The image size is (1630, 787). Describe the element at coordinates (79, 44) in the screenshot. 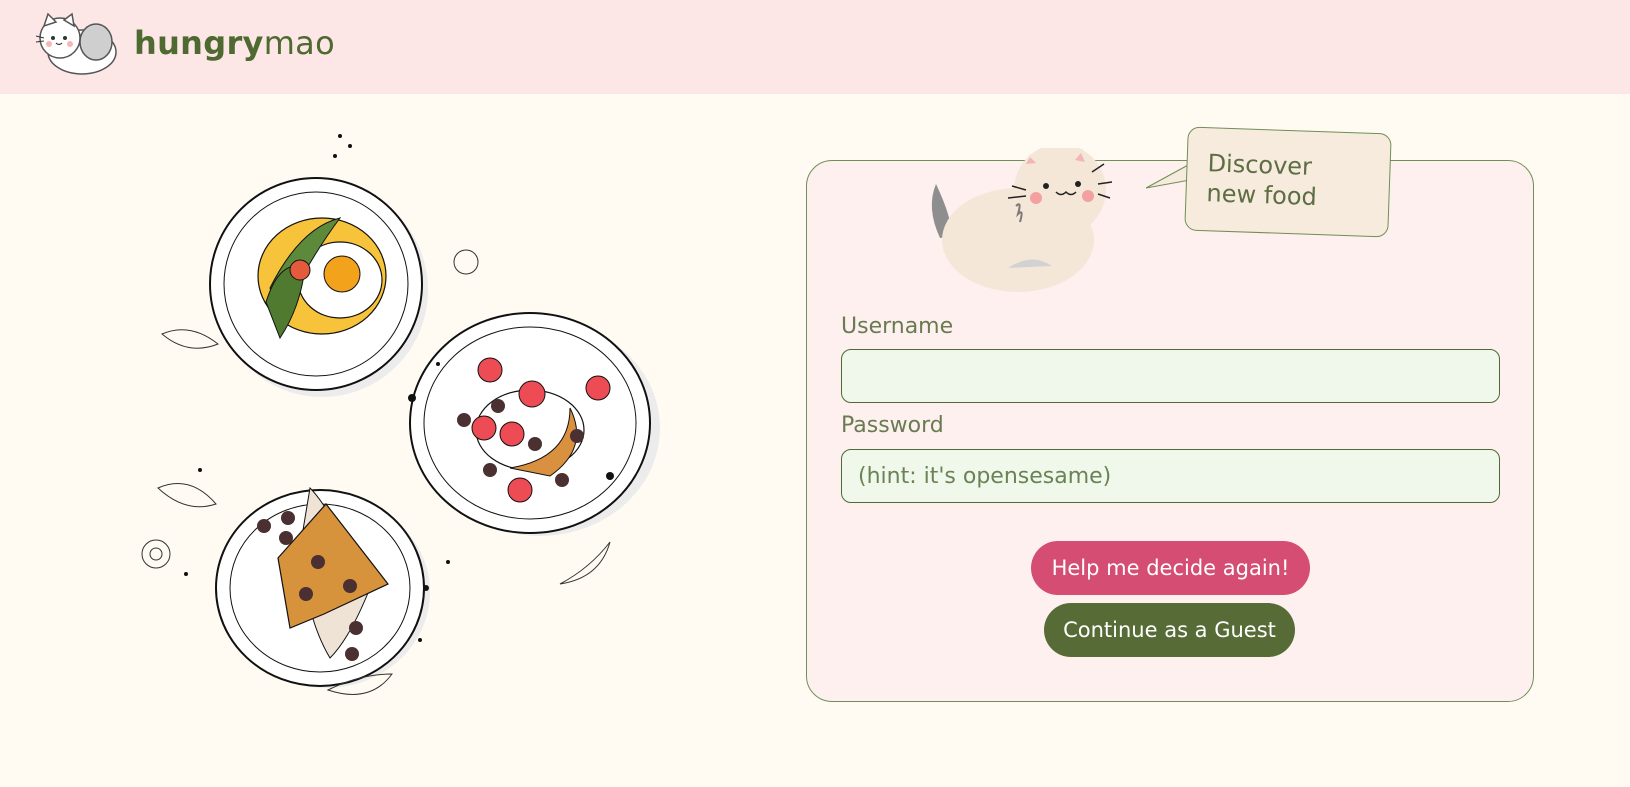

I see `cat-logo-icon` at that location.